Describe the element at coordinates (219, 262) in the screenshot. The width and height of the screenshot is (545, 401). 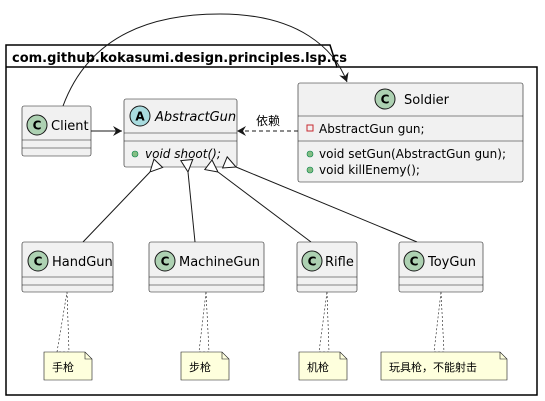
I see `class-name: MachineGun` at that location.